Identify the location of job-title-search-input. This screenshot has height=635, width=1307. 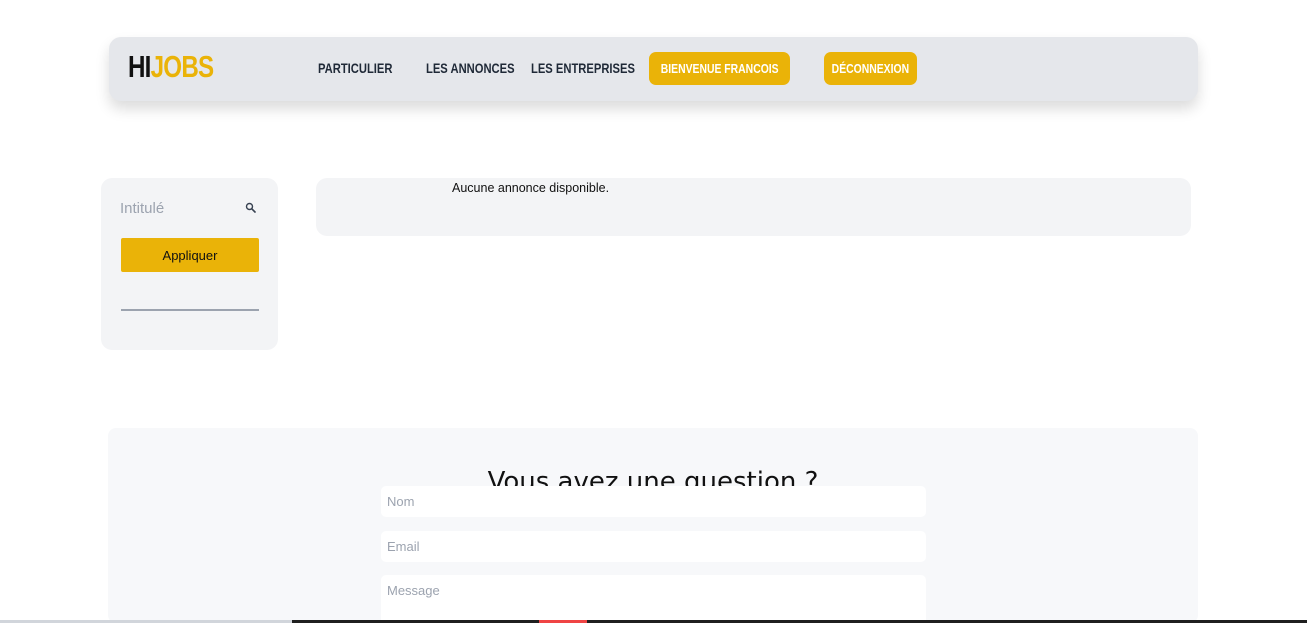
(180, 208).